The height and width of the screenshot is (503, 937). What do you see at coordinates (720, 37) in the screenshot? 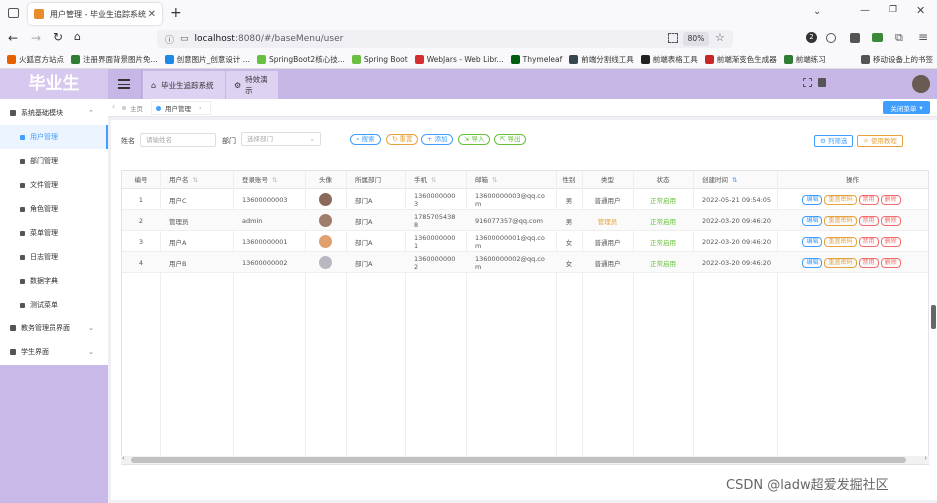
I see `bookmark-star-icon: ☆` at bounding box center [720, 37].